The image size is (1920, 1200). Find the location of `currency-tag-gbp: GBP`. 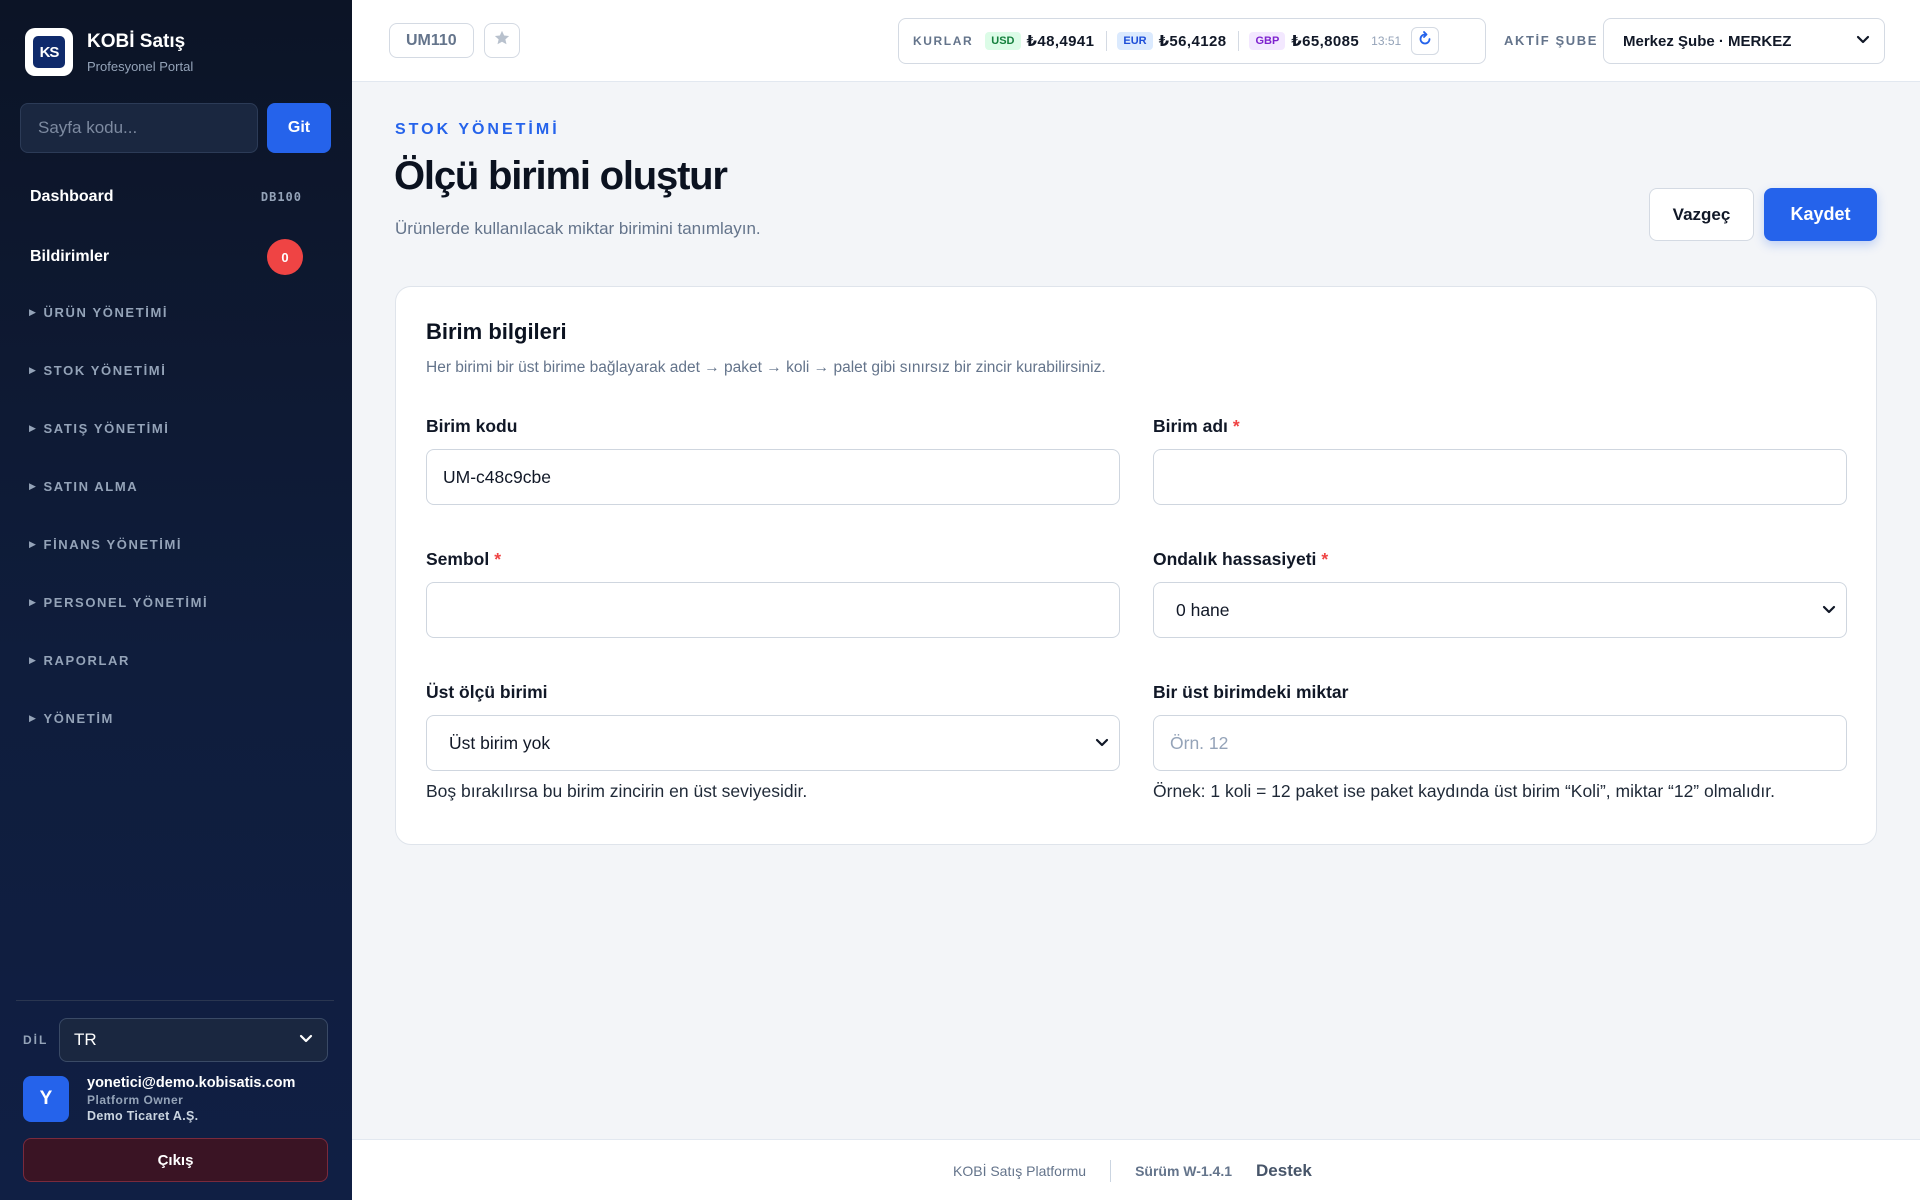

currency-tag-gbp: GBP is located at coordinates (1267, 41).